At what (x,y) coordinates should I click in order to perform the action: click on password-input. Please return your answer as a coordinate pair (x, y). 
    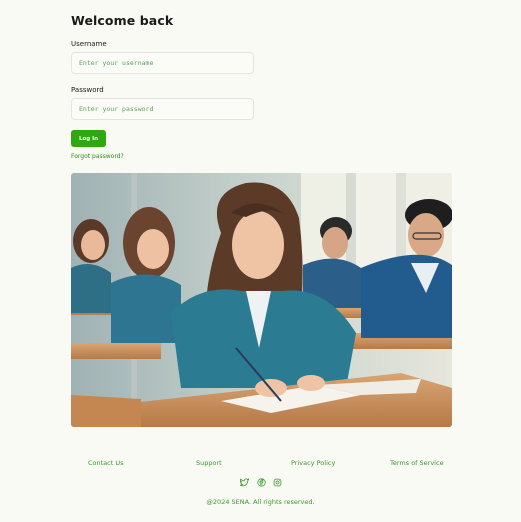
    Looking at the image, I should click on (162, 109).